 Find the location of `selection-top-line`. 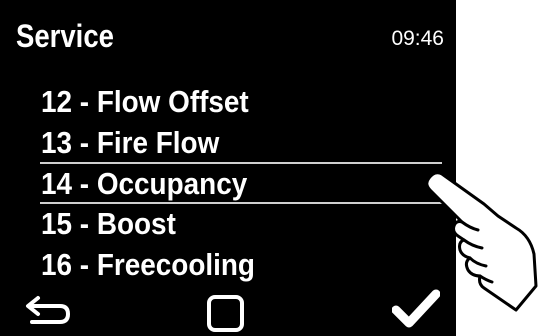

selection-top-line is located at coordinates (241, 163).